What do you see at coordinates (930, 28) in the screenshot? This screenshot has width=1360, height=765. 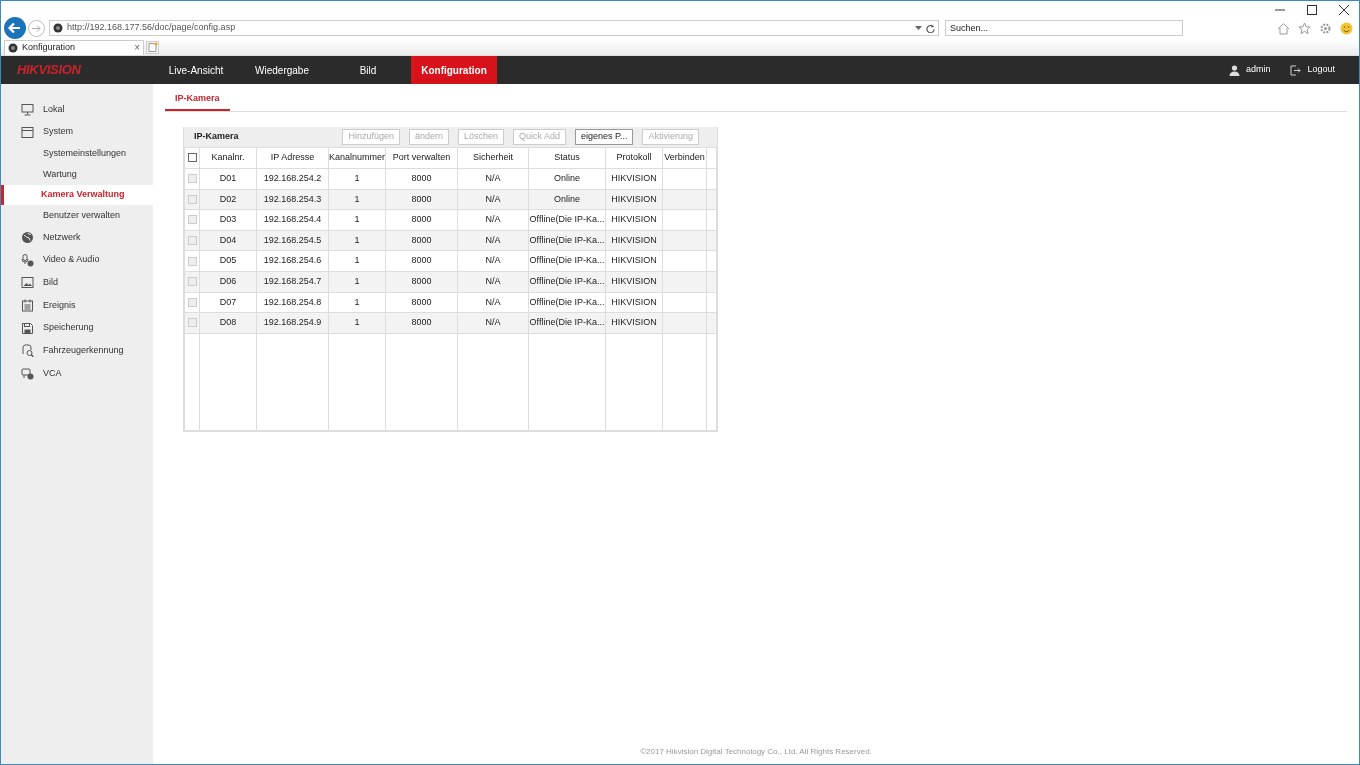 I see `refresh-icon` at bounding box center [930, 28].